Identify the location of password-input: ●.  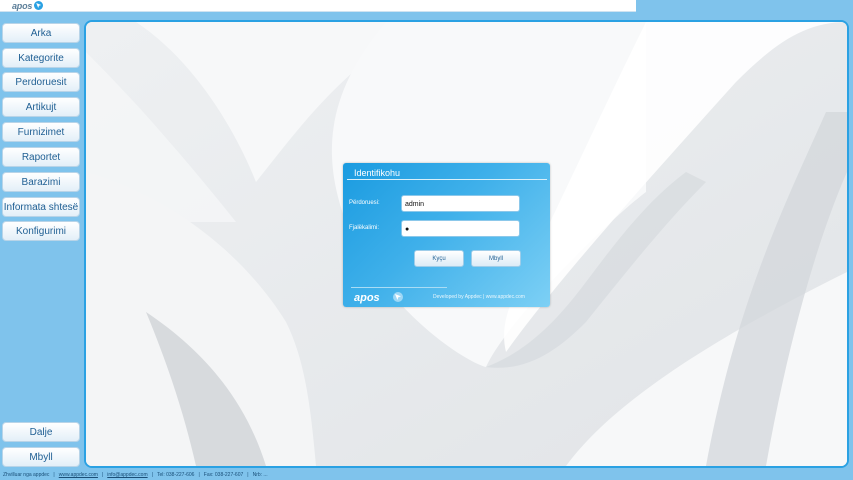
(460, 228).